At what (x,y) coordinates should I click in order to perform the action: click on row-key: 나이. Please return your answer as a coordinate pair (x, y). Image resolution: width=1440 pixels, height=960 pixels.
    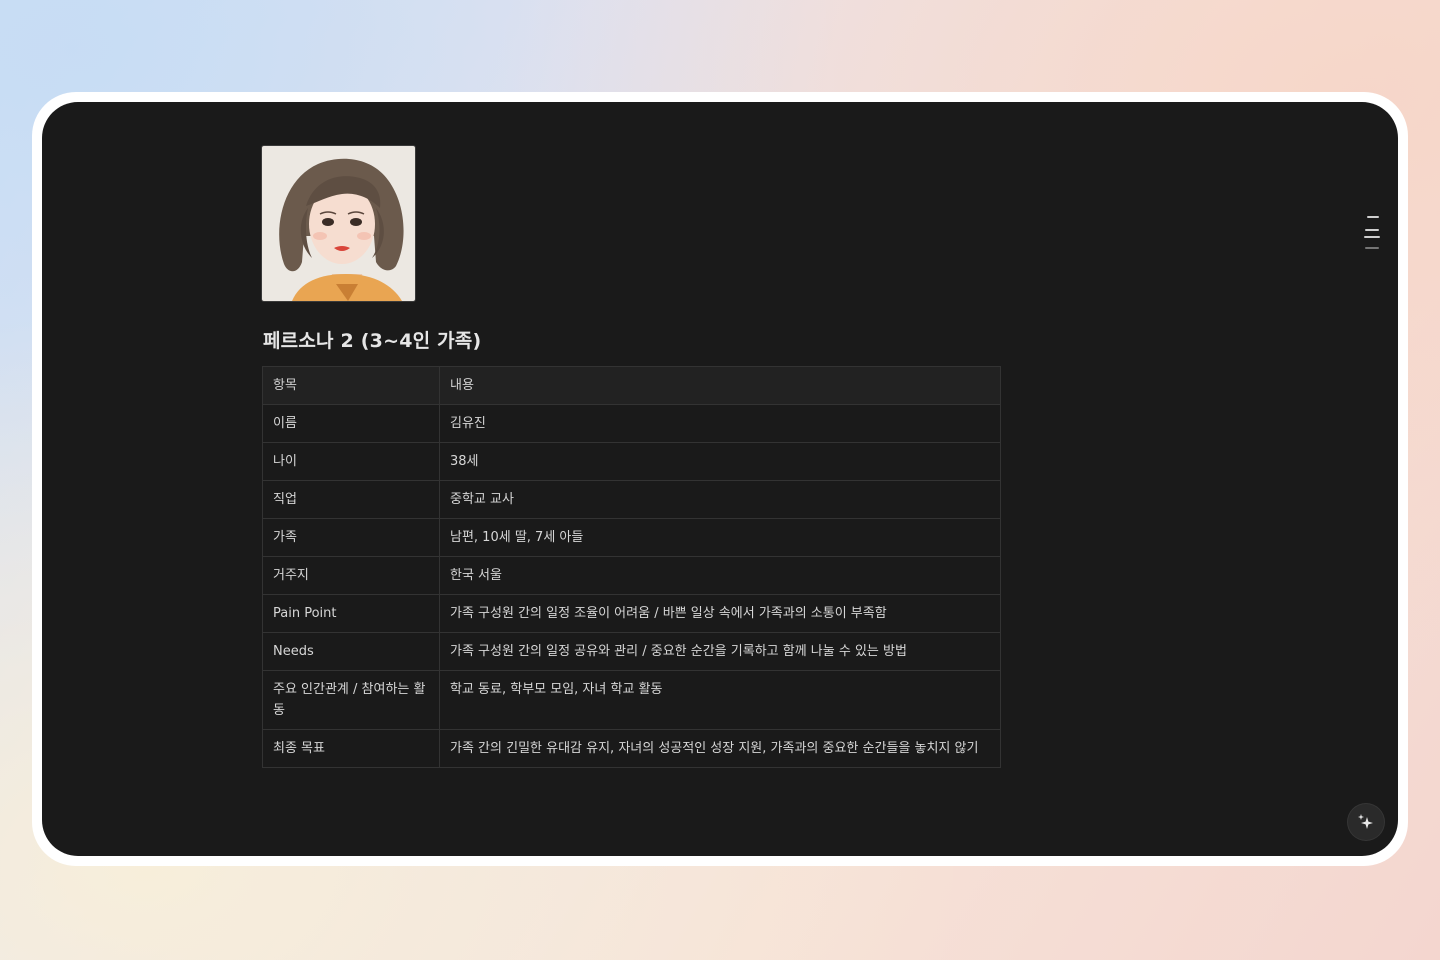
    Looking at the image, I should click on (351, 461).